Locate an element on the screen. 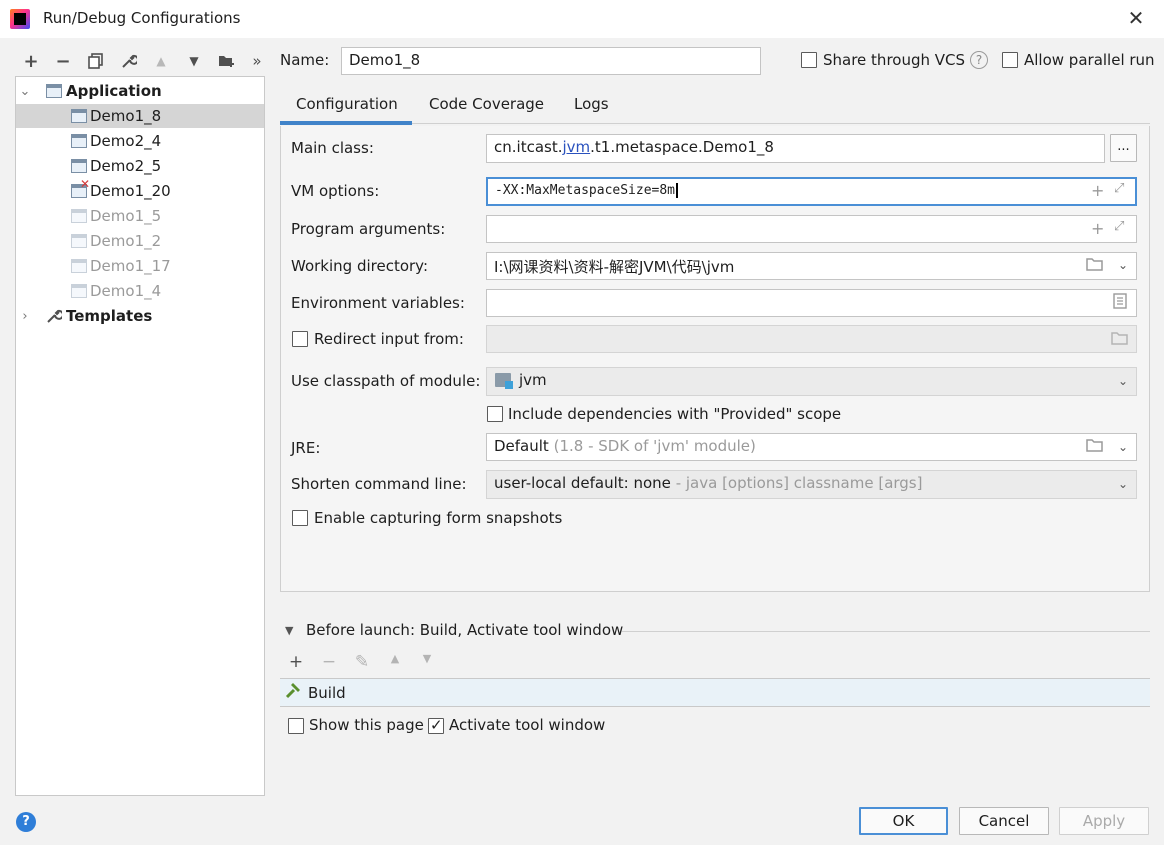 The image size is (1164, 845). program-args-input is located at coordinates (811, 229).